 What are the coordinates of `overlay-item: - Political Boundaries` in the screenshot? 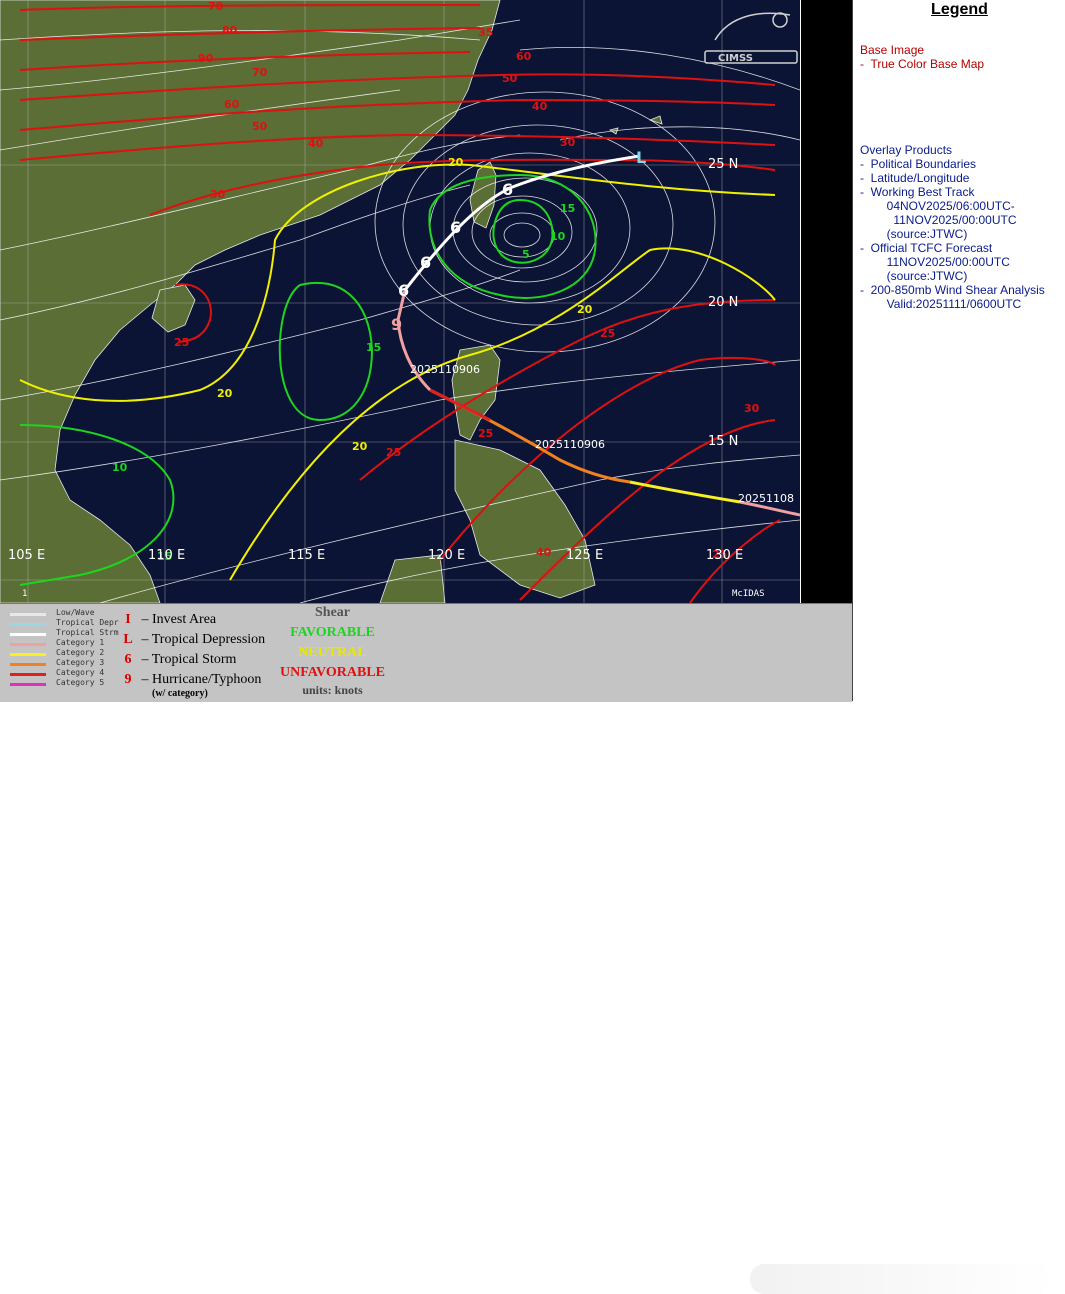 It's located at (918, 164).